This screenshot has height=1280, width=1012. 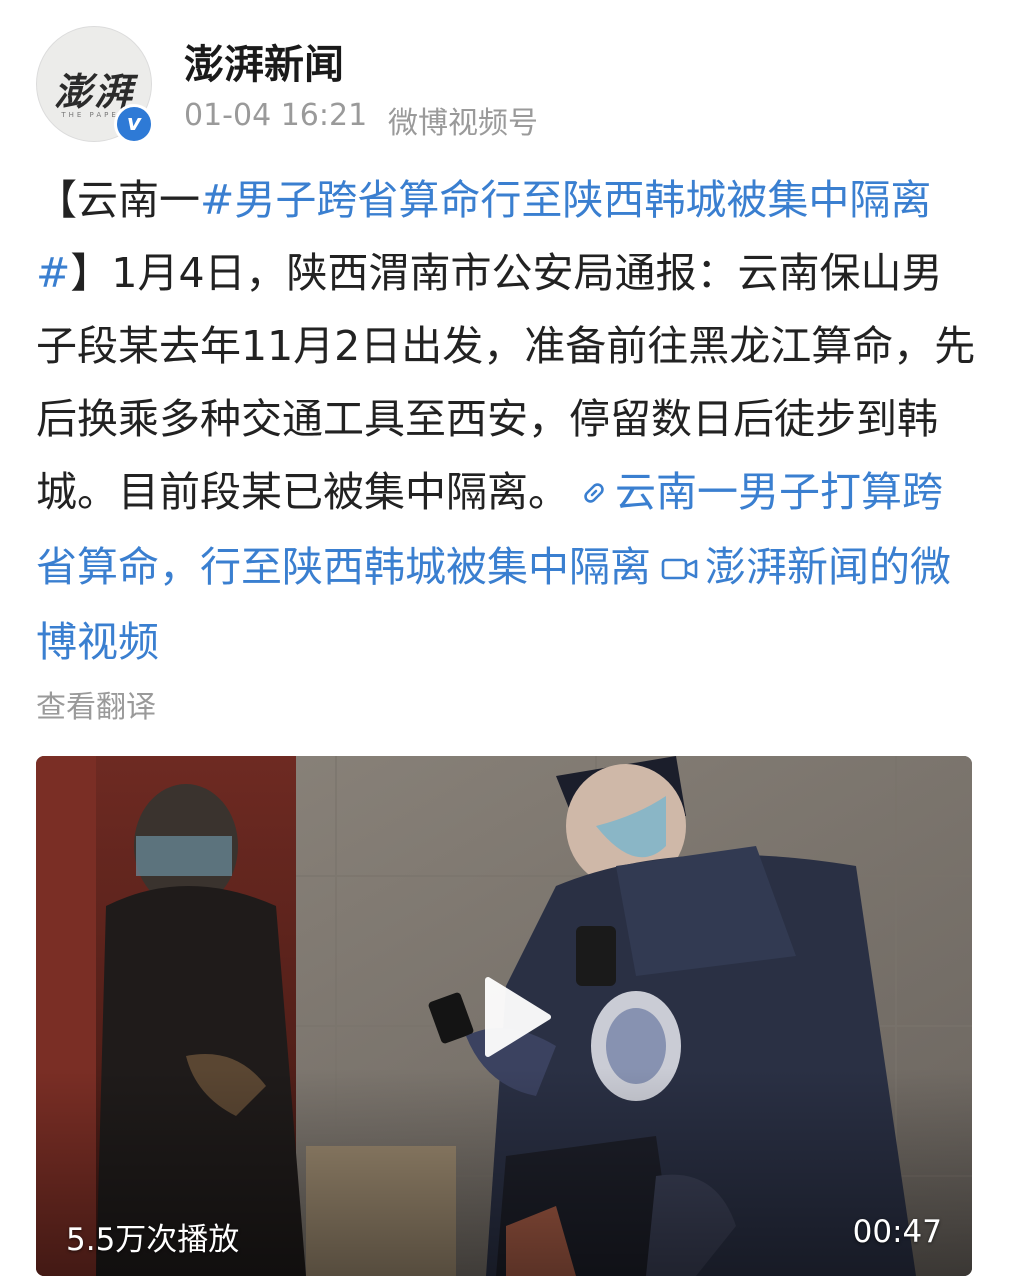 I want to click on account-name: 澎湃新闻, so click(x=264, y=61).